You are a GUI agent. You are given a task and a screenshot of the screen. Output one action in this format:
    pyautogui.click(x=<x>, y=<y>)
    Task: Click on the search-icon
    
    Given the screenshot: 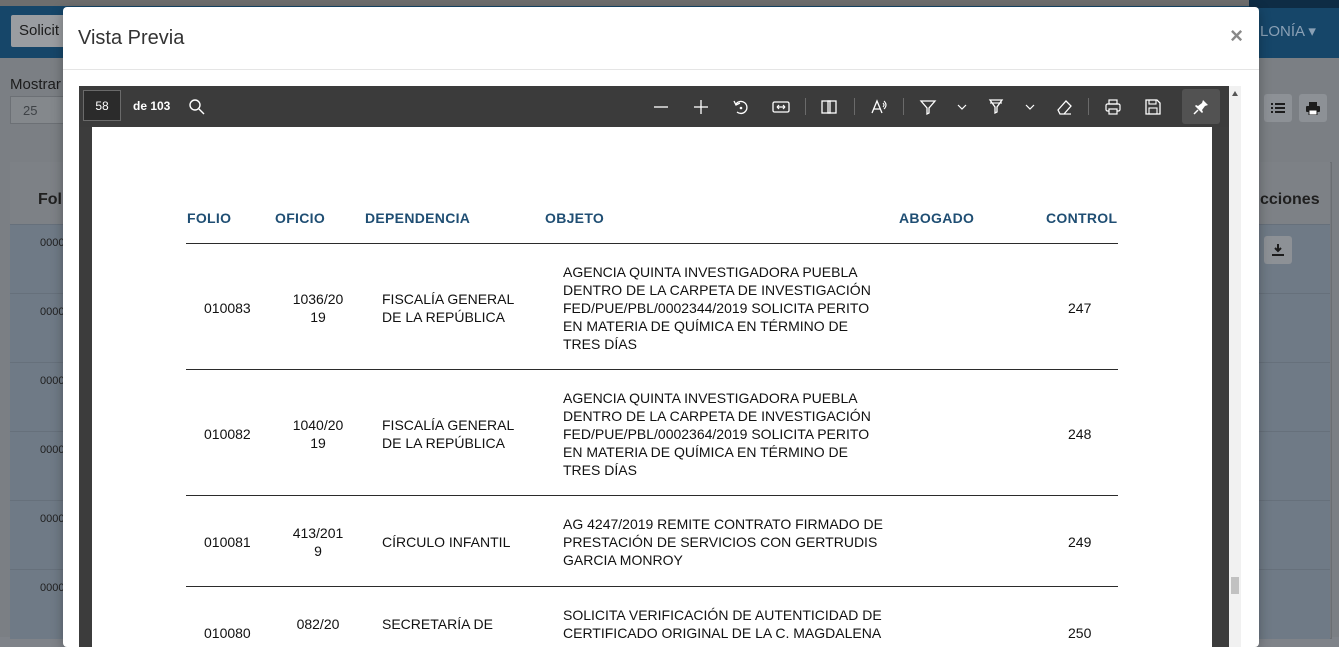 What is the action you would take?
    pyautogui.click(x=197, y=106)
    